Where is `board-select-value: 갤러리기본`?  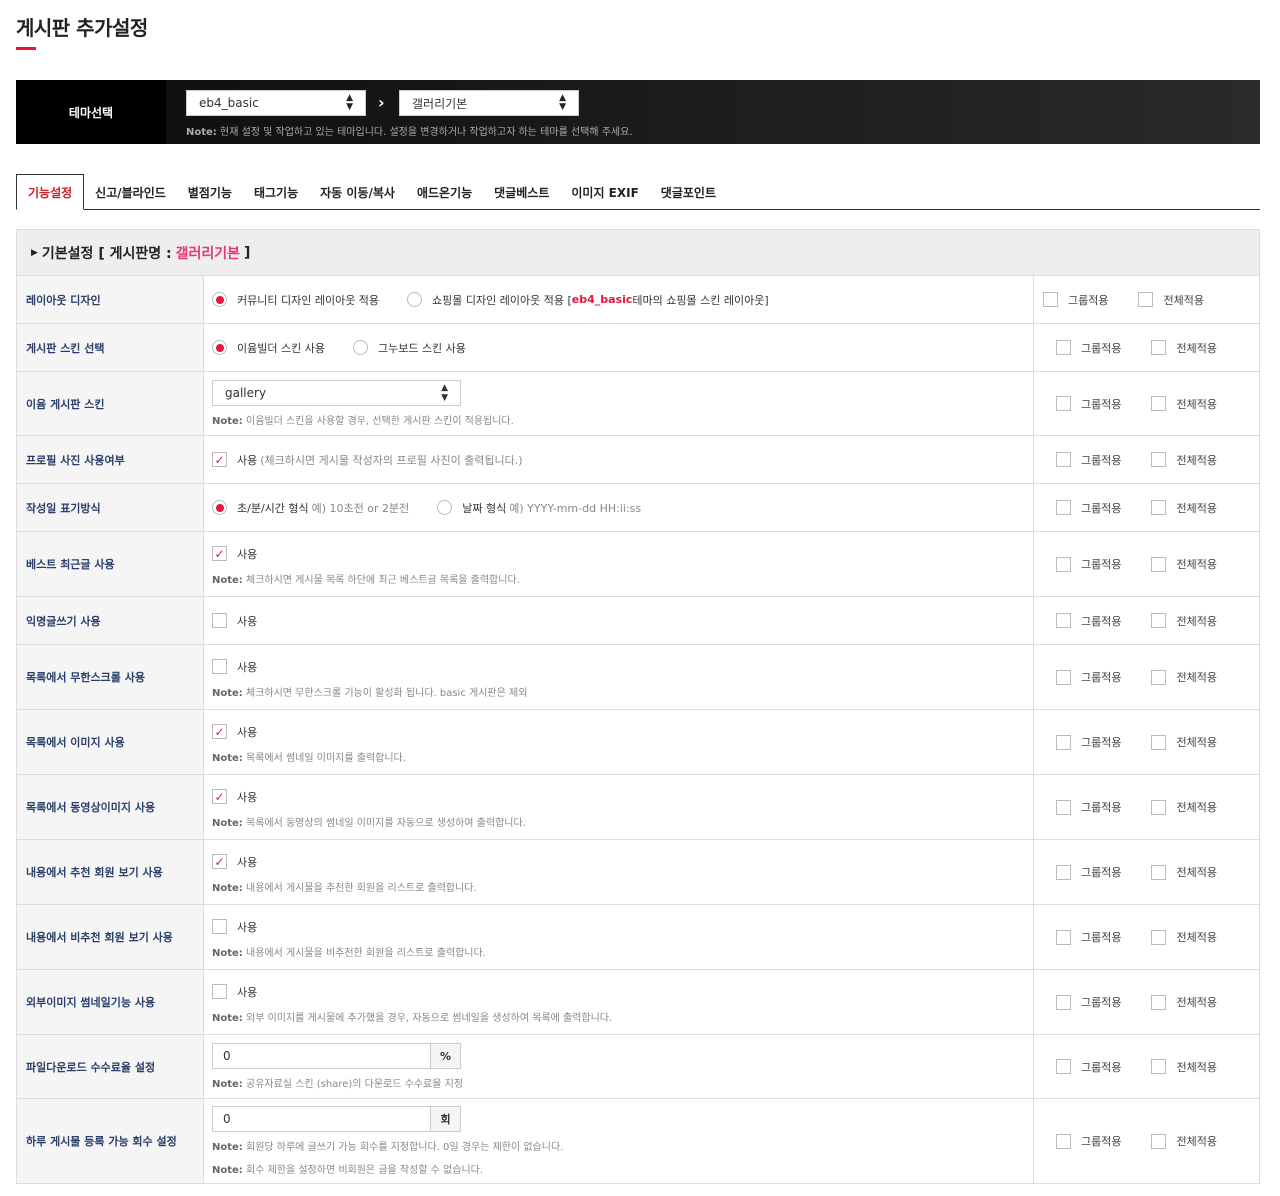
board-select-value: 갤러리기본 is located at coordinates (440, 103).